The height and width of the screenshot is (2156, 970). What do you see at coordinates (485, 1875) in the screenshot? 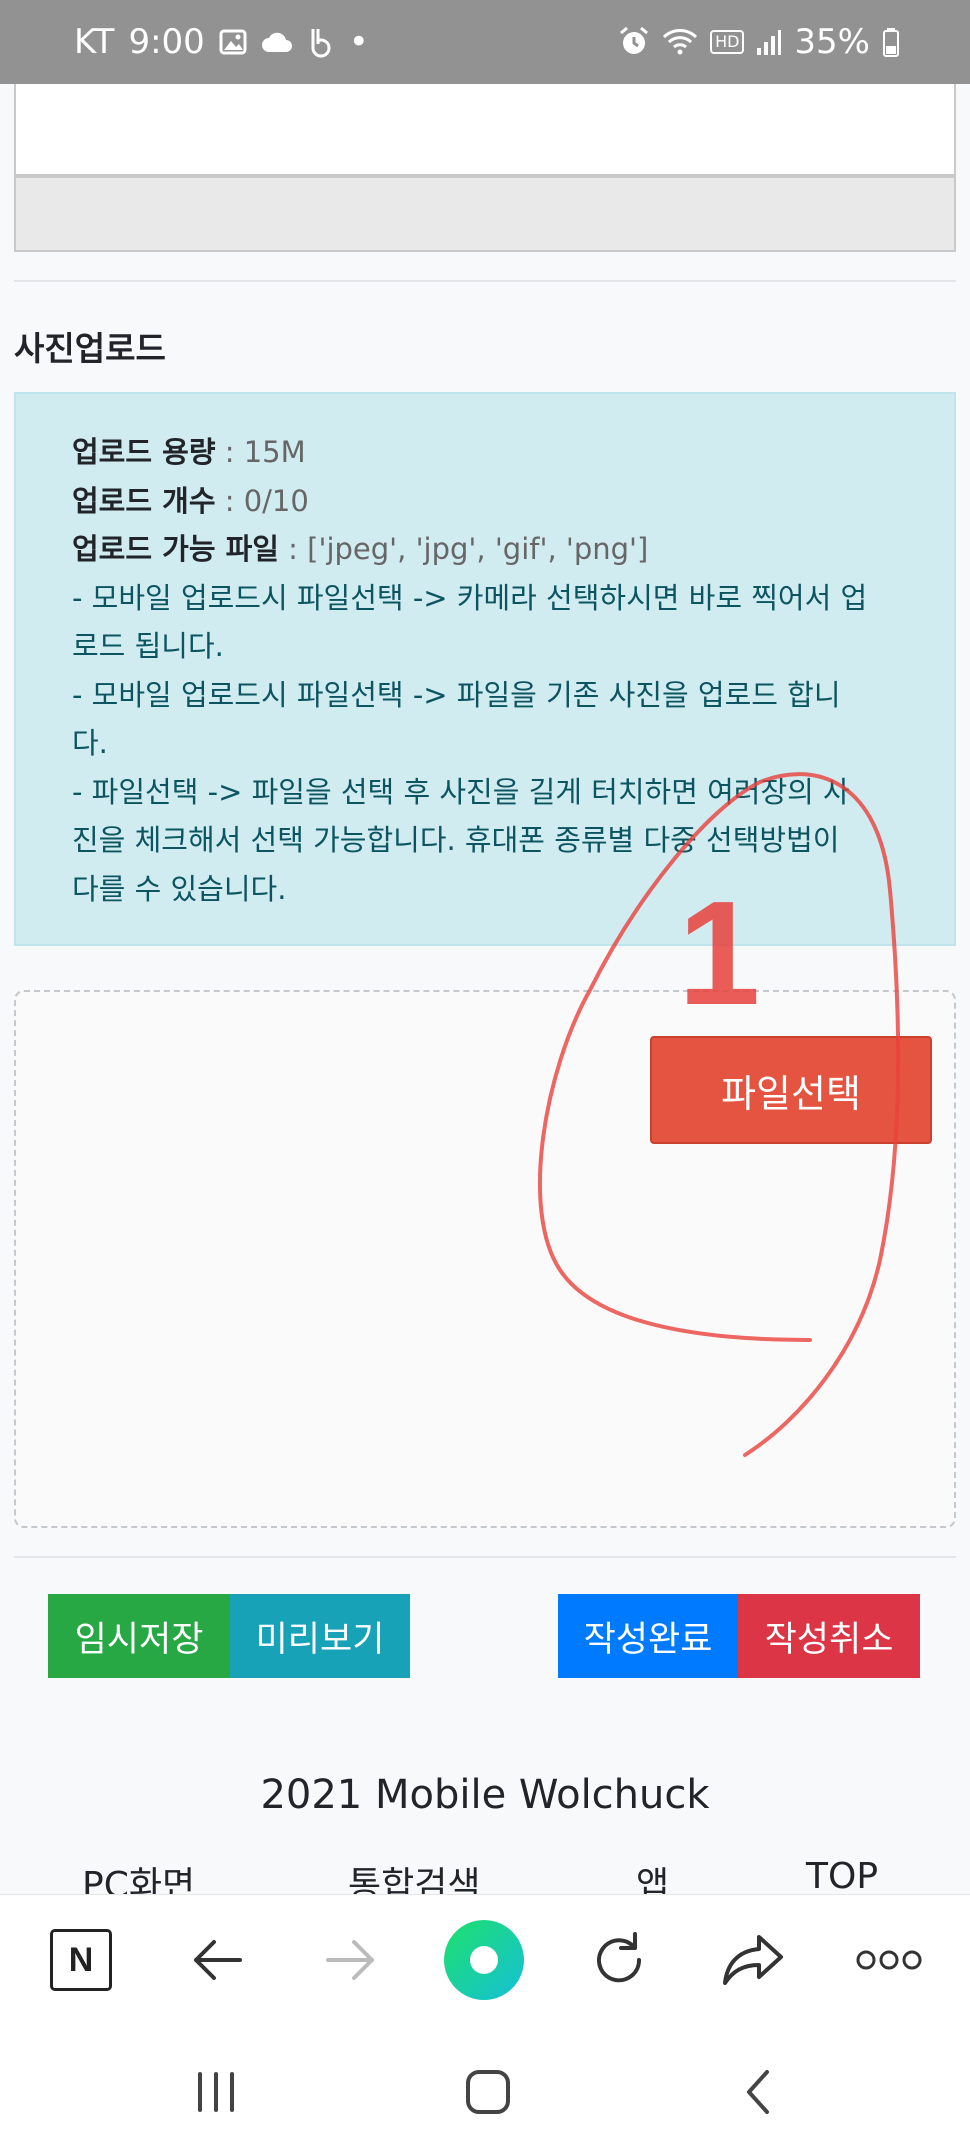
I see `footer-links: PC화면 통합검색 앱 TOP` at bounding box center [485, 1875].